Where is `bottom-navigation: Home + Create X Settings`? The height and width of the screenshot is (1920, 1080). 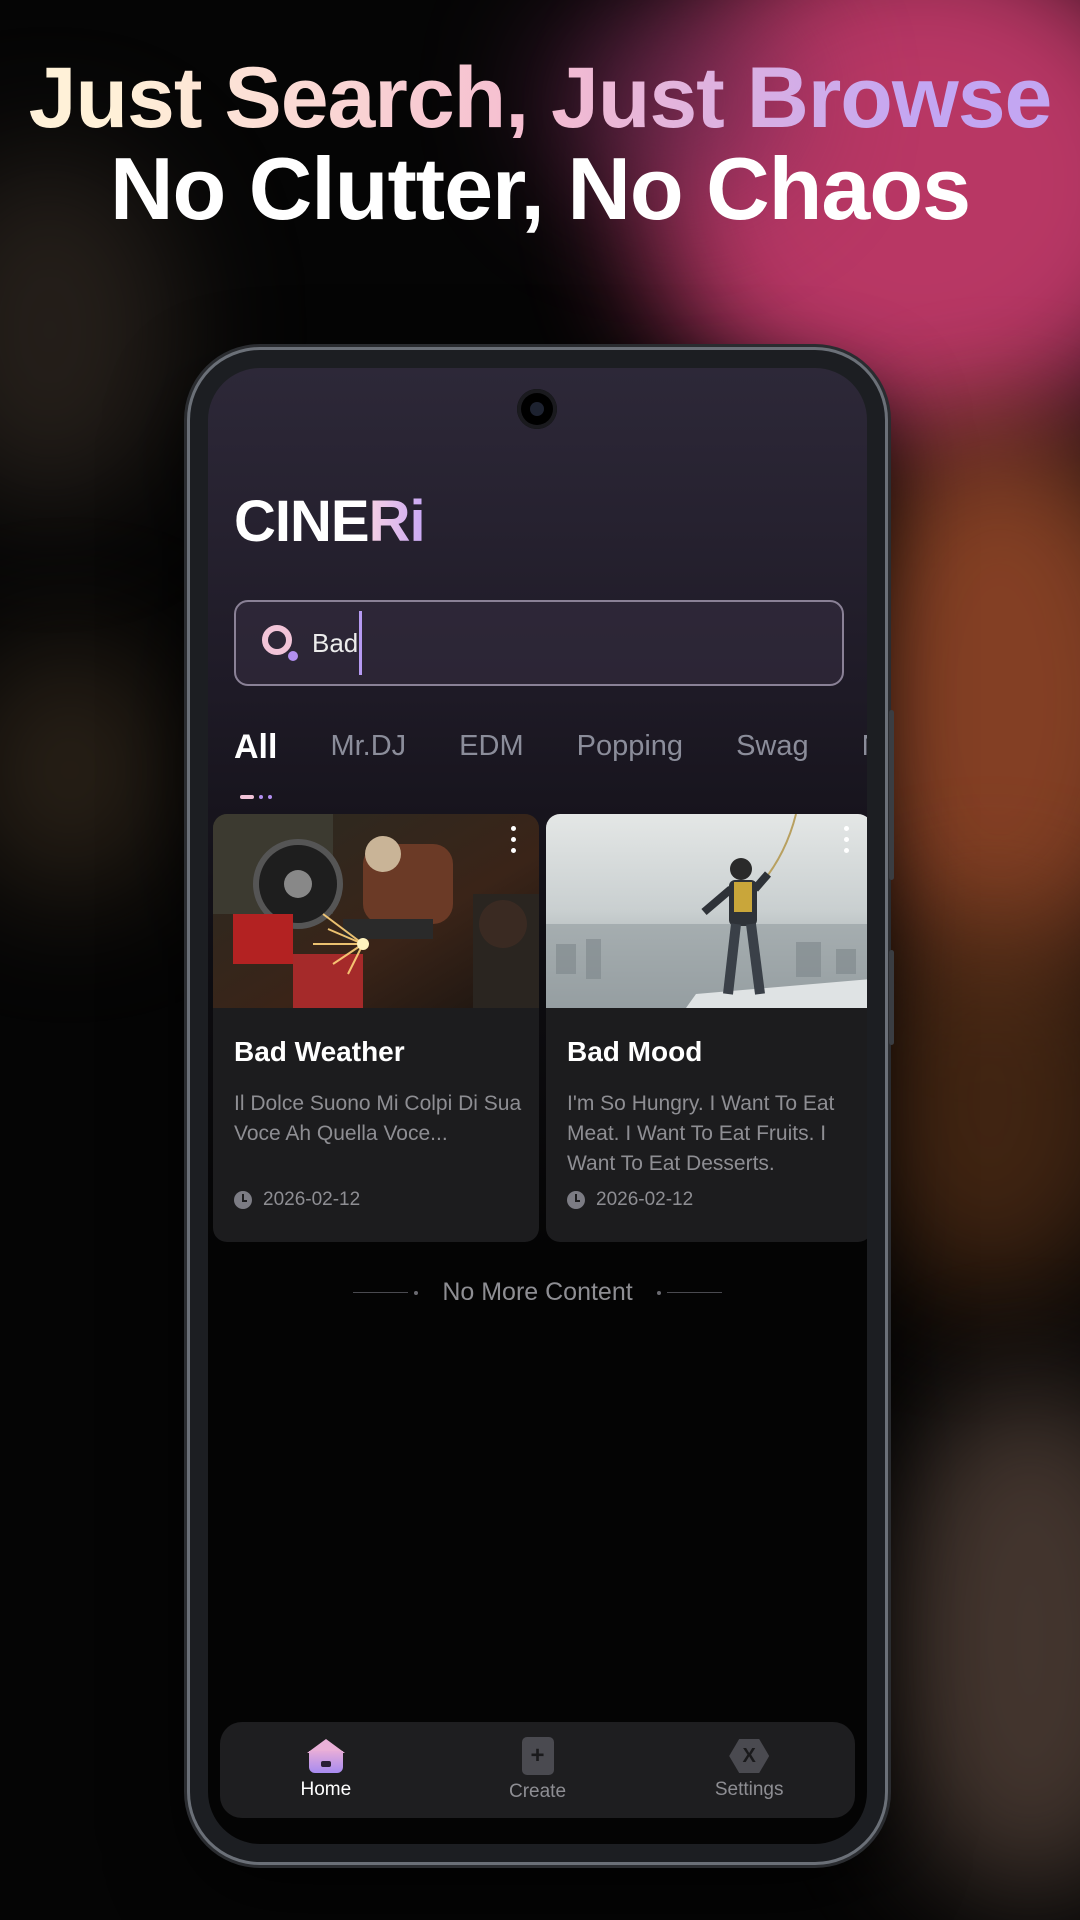 bottom-navigation: Home + Create X Settings is located at coordinates (537, 1770).